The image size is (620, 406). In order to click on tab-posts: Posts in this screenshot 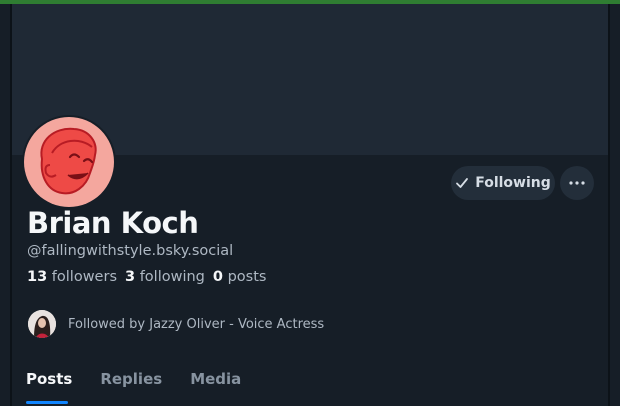, I will do `click(49, 379)`.